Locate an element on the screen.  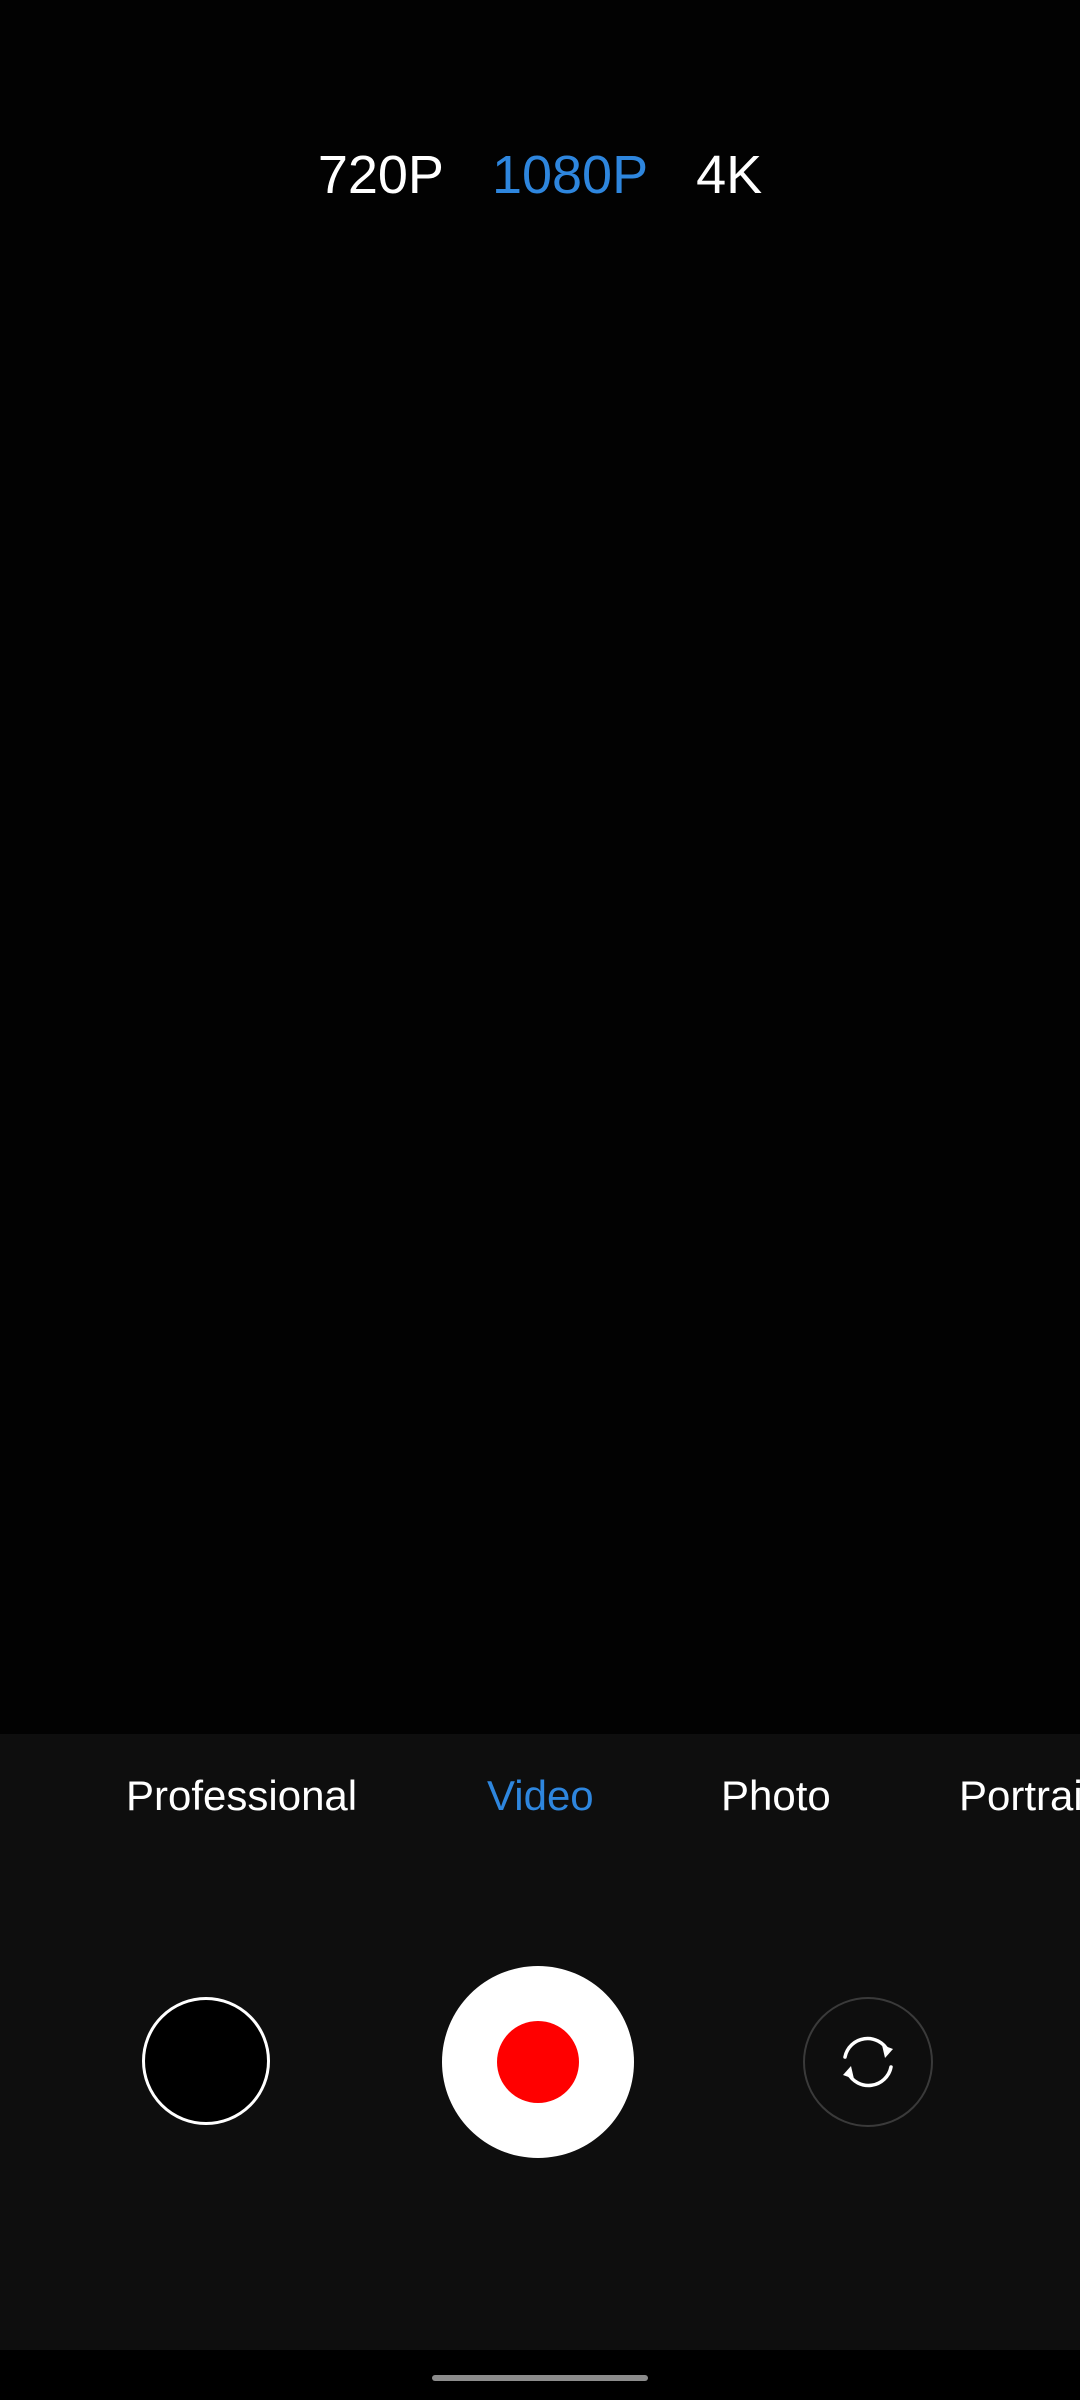
resolution-selector: 720P 1080P 4K is located at coordinates (540, 175).